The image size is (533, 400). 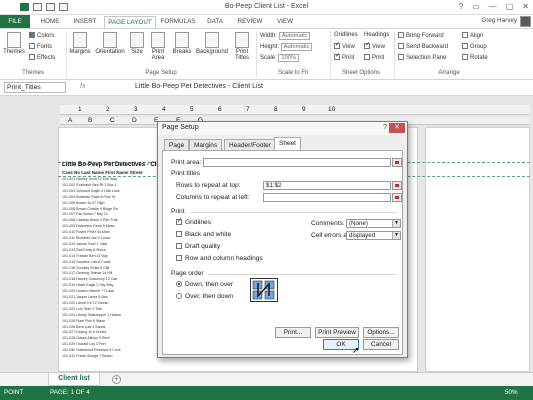 I want to click on sheet-tab-client-list: Client list, so click(x=74, y=379).